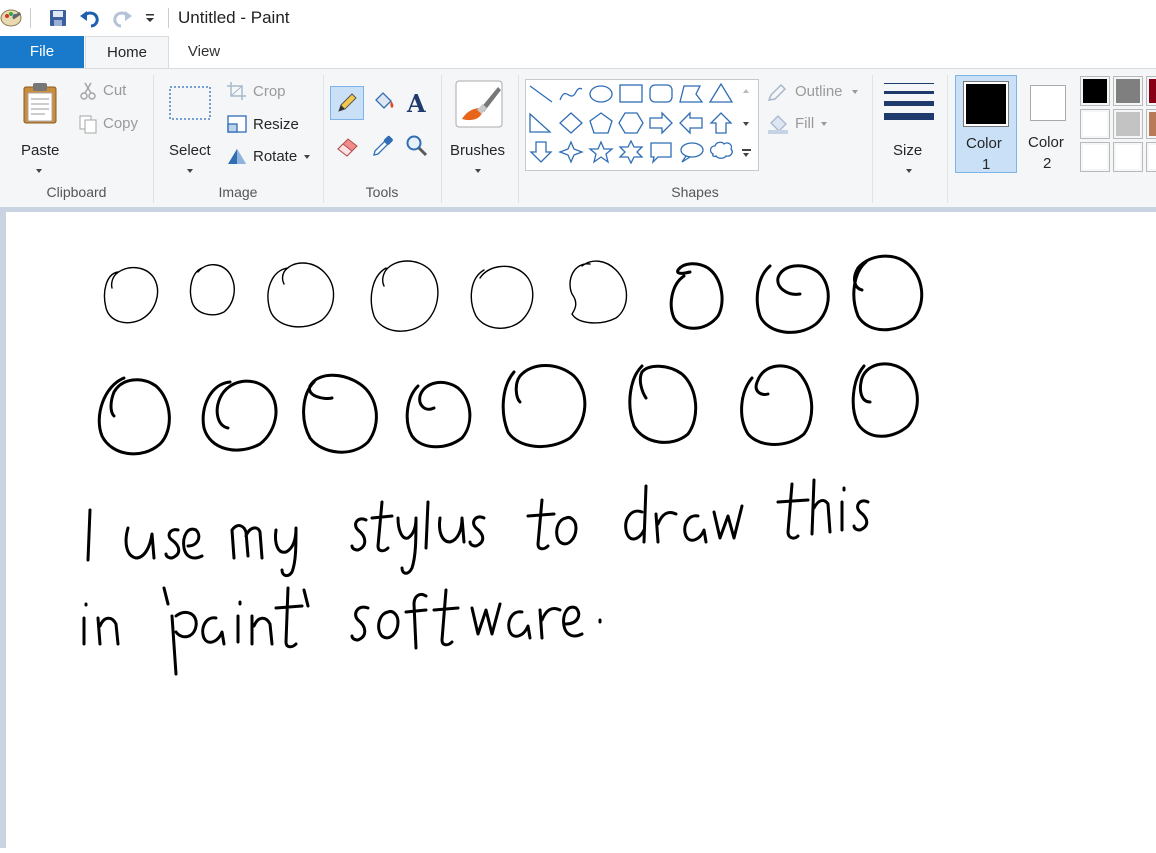  What do you see at coordinates (42, 52) in the screenshot?
I see `tab-file: File` at bounding box center [42, 52].